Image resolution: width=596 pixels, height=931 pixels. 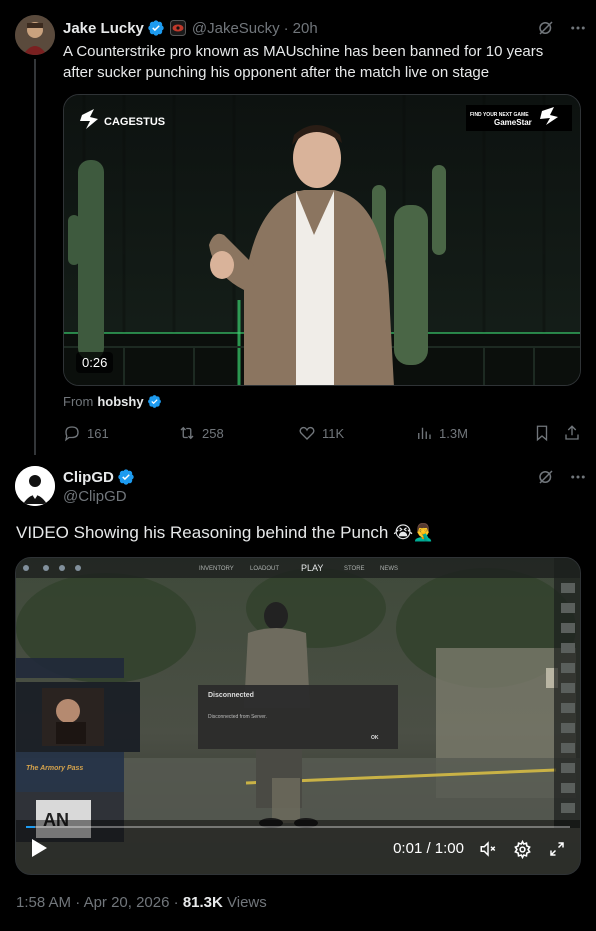 I want to click on fullscreen-icon, so click(x=557, y=849).